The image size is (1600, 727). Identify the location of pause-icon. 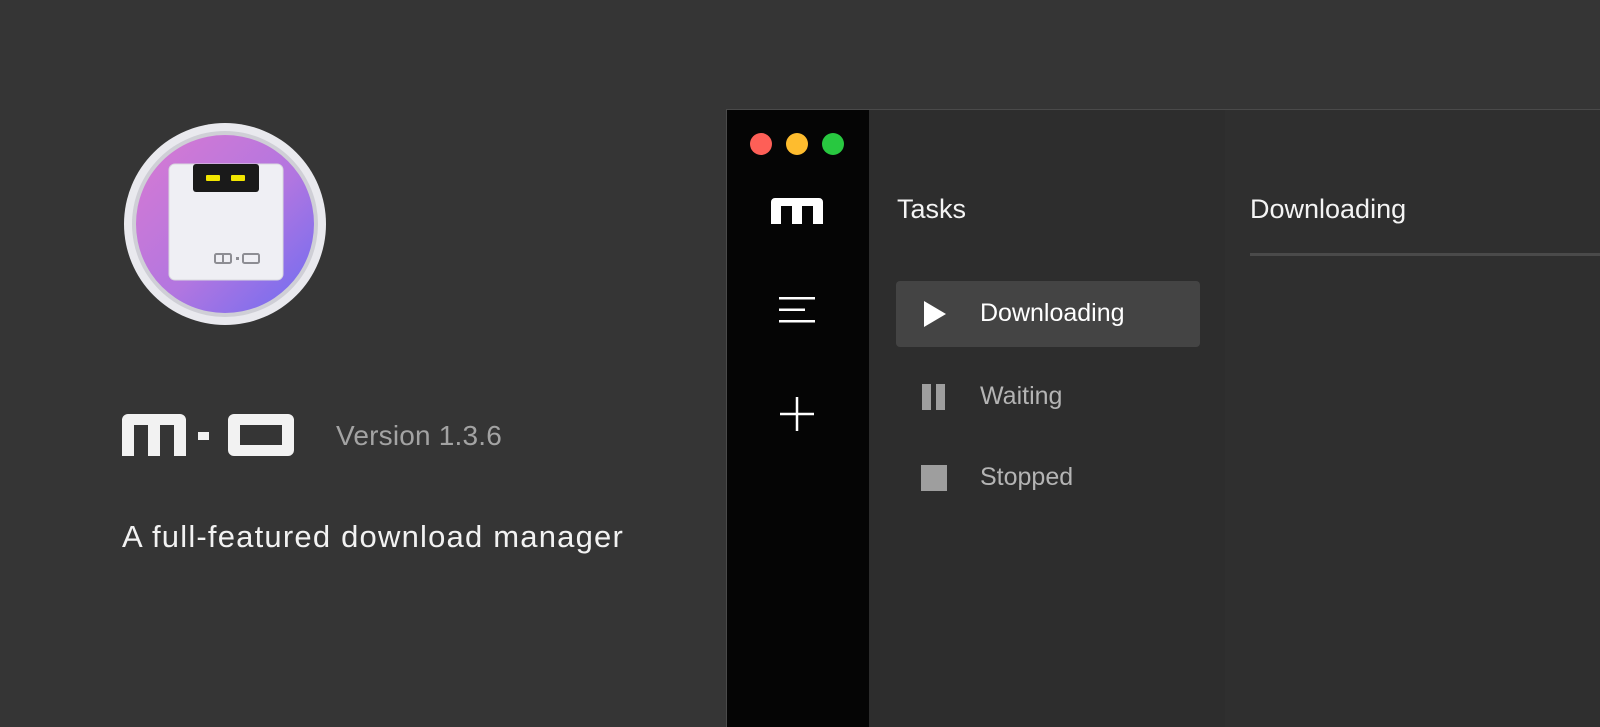
(934, 397).